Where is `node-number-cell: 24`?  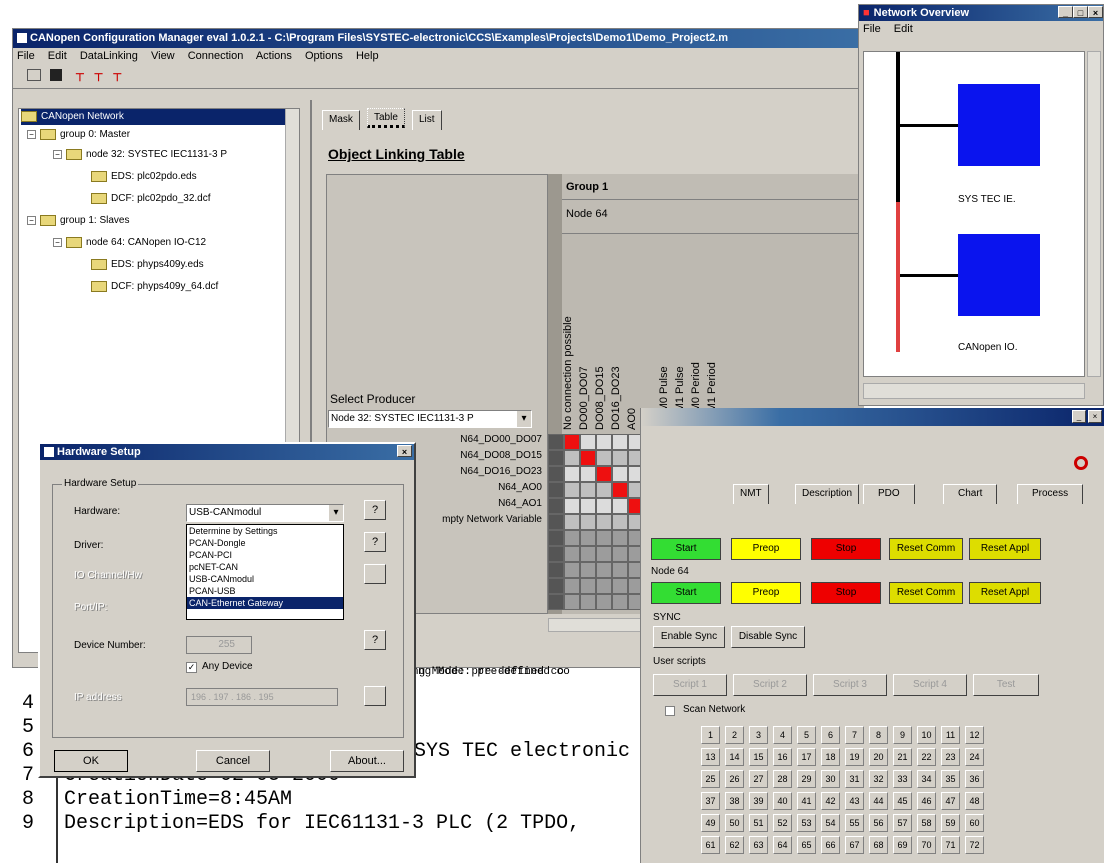
node-number-cell: 24 is located at coordinates (974, 757).